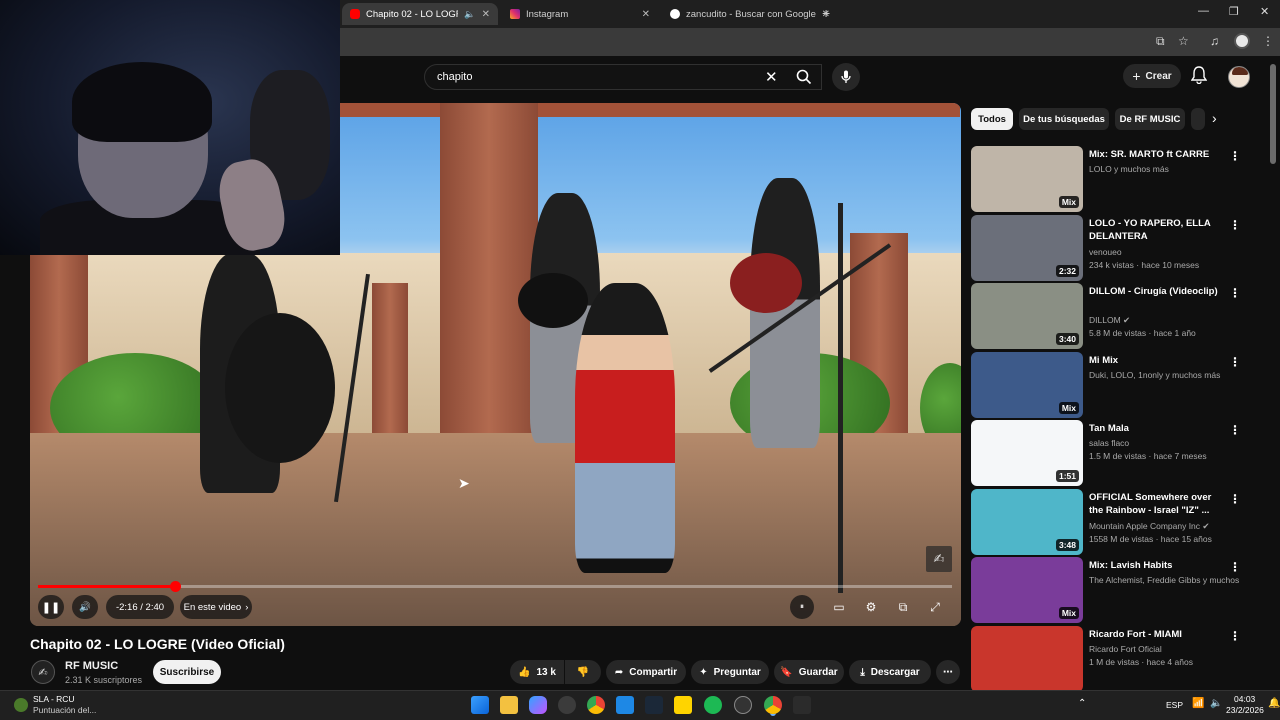 The width and height of the screenshot is (1280, 720). Describe the element at coordinates (1216, 703) in the screenshot. I see `volume-tray-icon: 🔈` at that location.